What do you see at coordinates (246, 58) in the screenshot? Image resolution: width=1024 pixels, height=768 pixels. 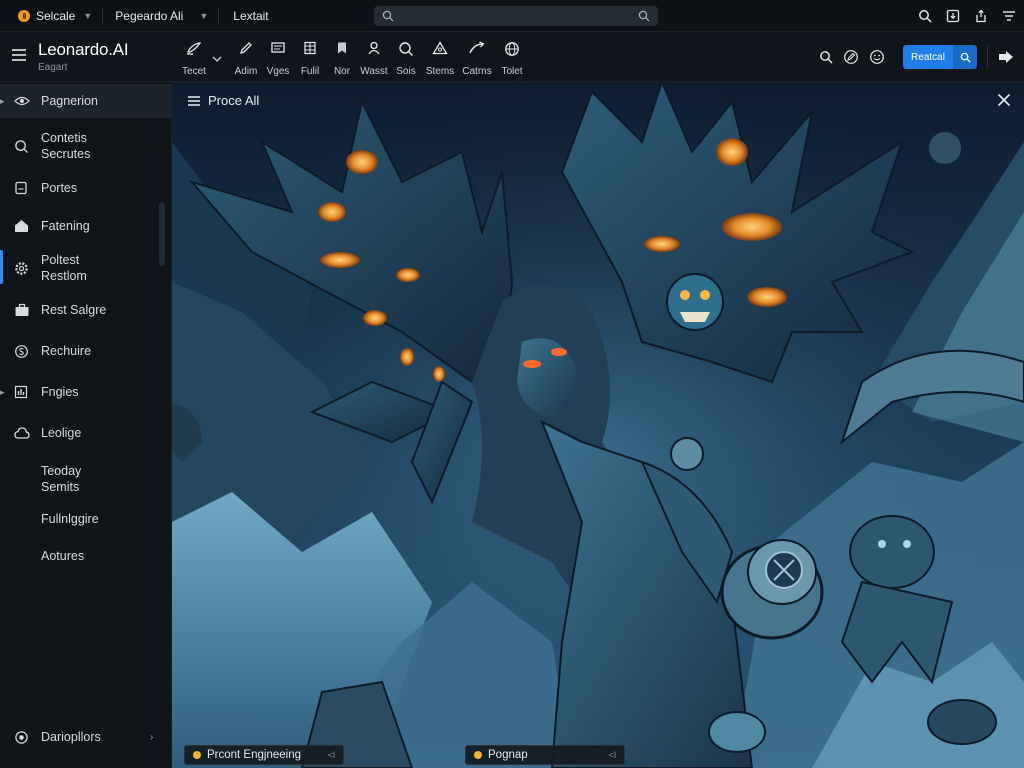 I see `tool-adim: Adim` at bounding box center [246, 58].